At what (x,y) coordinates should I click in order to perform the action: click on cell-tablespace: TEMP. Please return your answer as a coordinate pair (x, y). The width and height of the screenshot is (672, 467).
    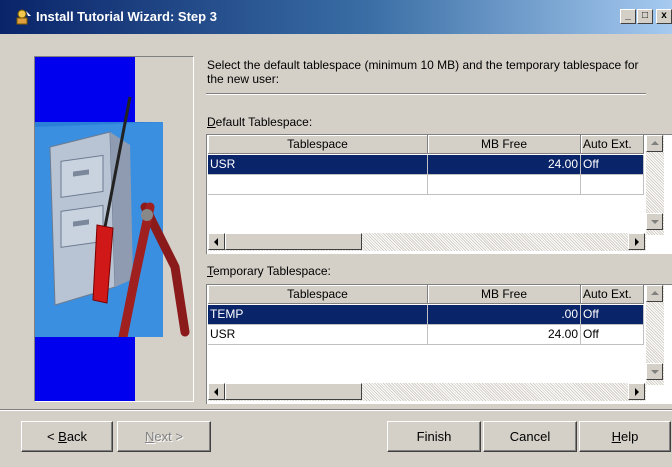
    Looking at the image, I should click on (318, 315).